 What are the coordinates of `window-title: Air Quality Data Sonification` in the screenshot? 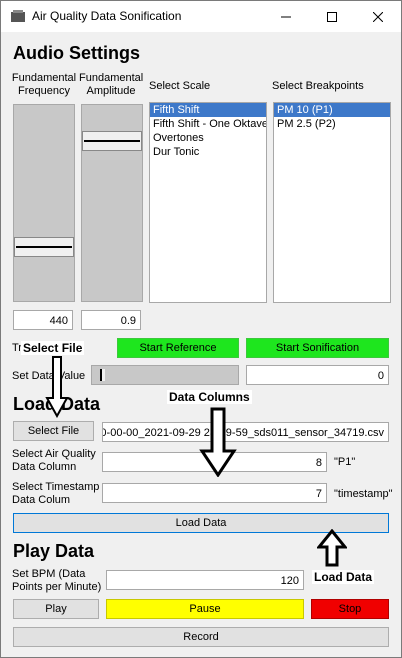 It's located at (107, 16).